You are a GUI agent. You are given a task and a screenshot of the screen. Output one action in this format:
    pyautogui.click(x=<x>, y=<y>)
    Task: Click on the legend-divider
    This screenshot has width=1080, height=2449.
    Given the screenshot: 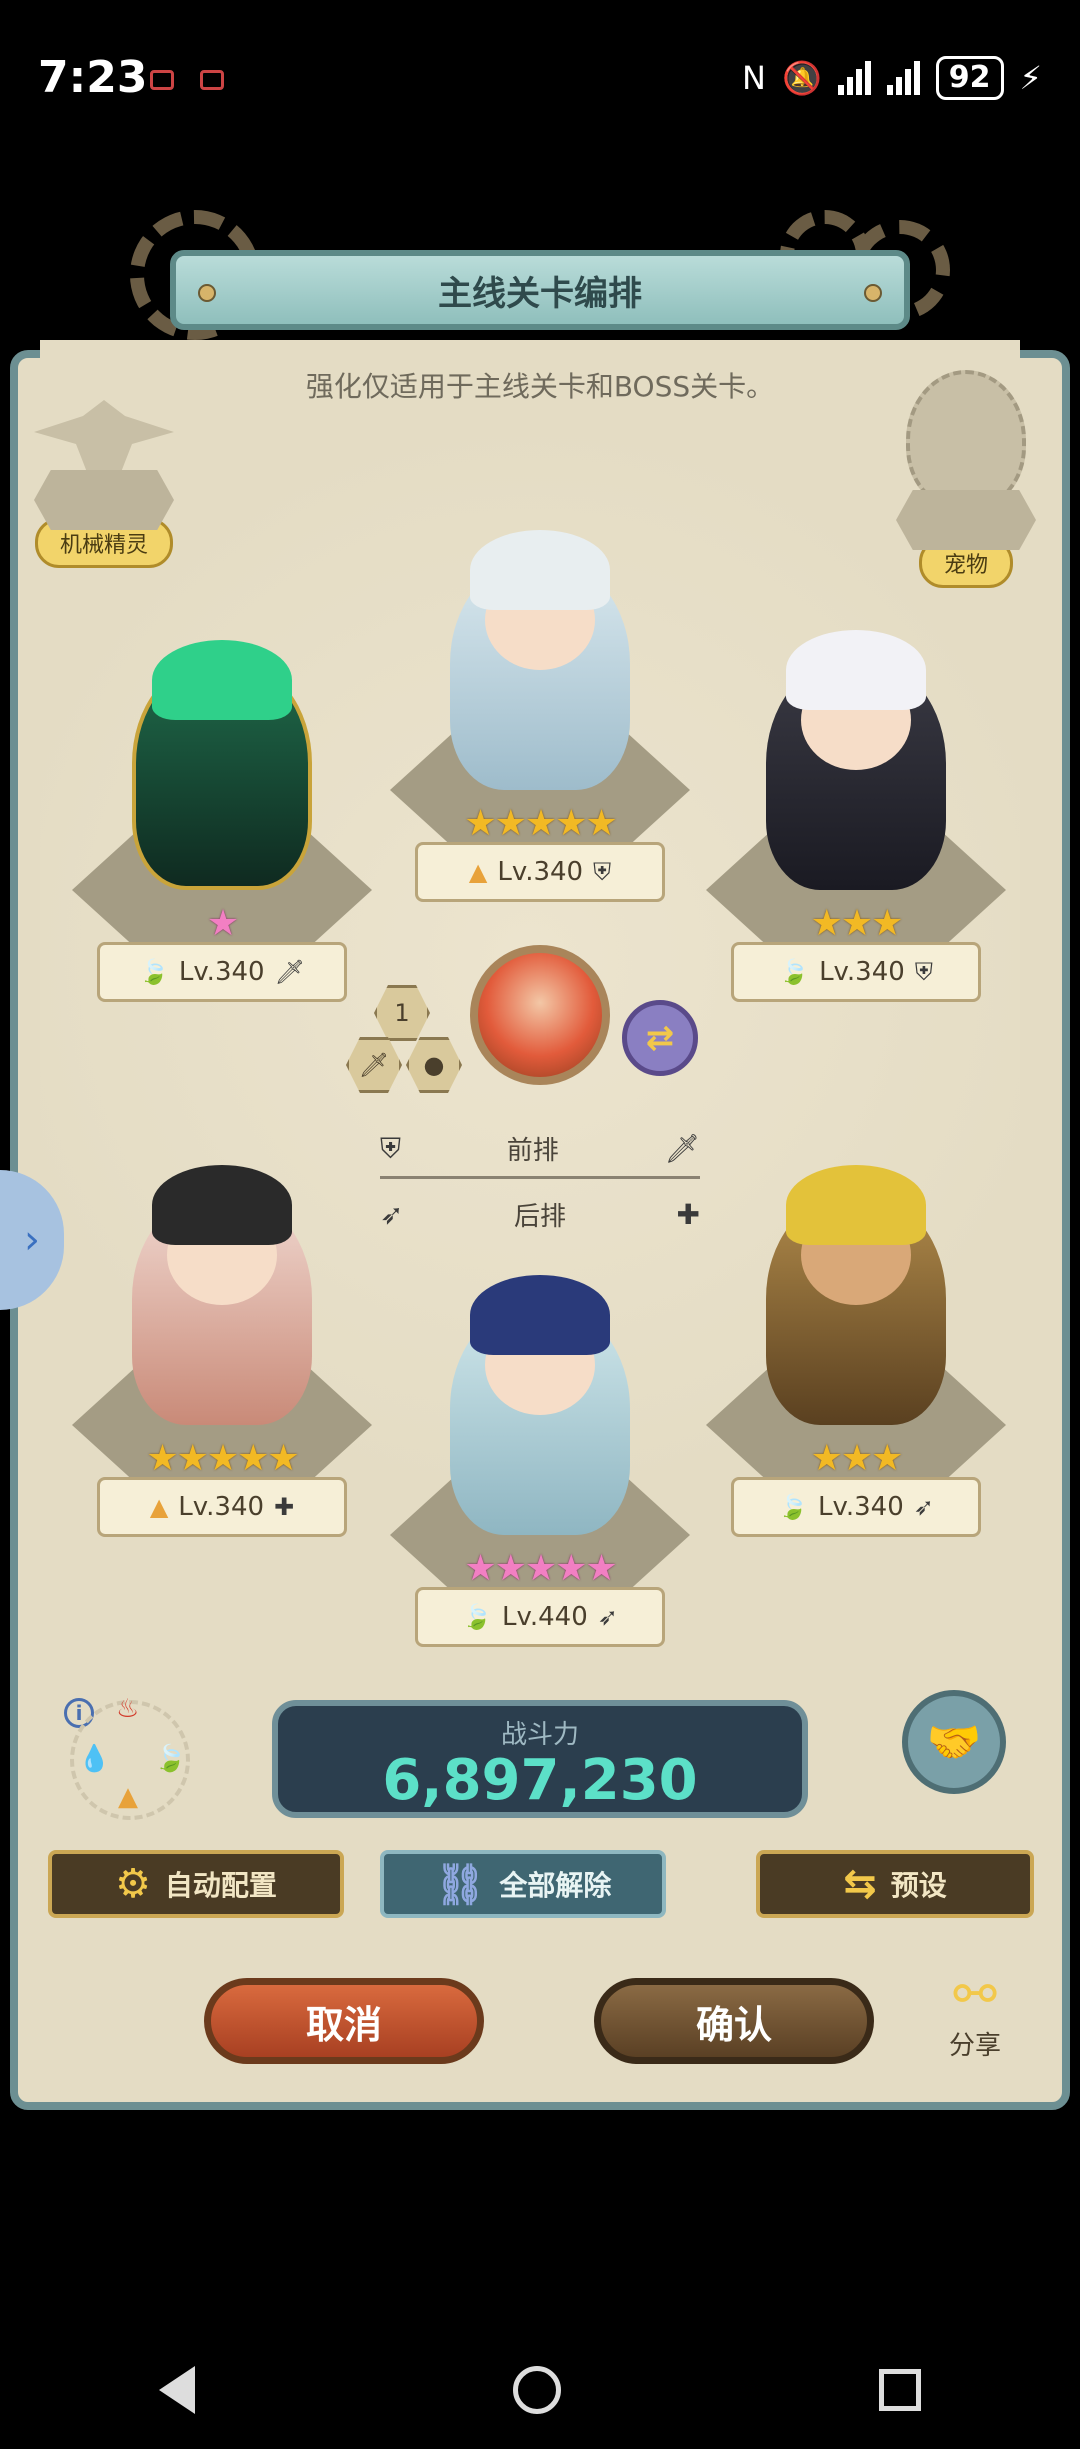 What is the action you would take?
    pyautogui.click(x=540, y=1177)
    